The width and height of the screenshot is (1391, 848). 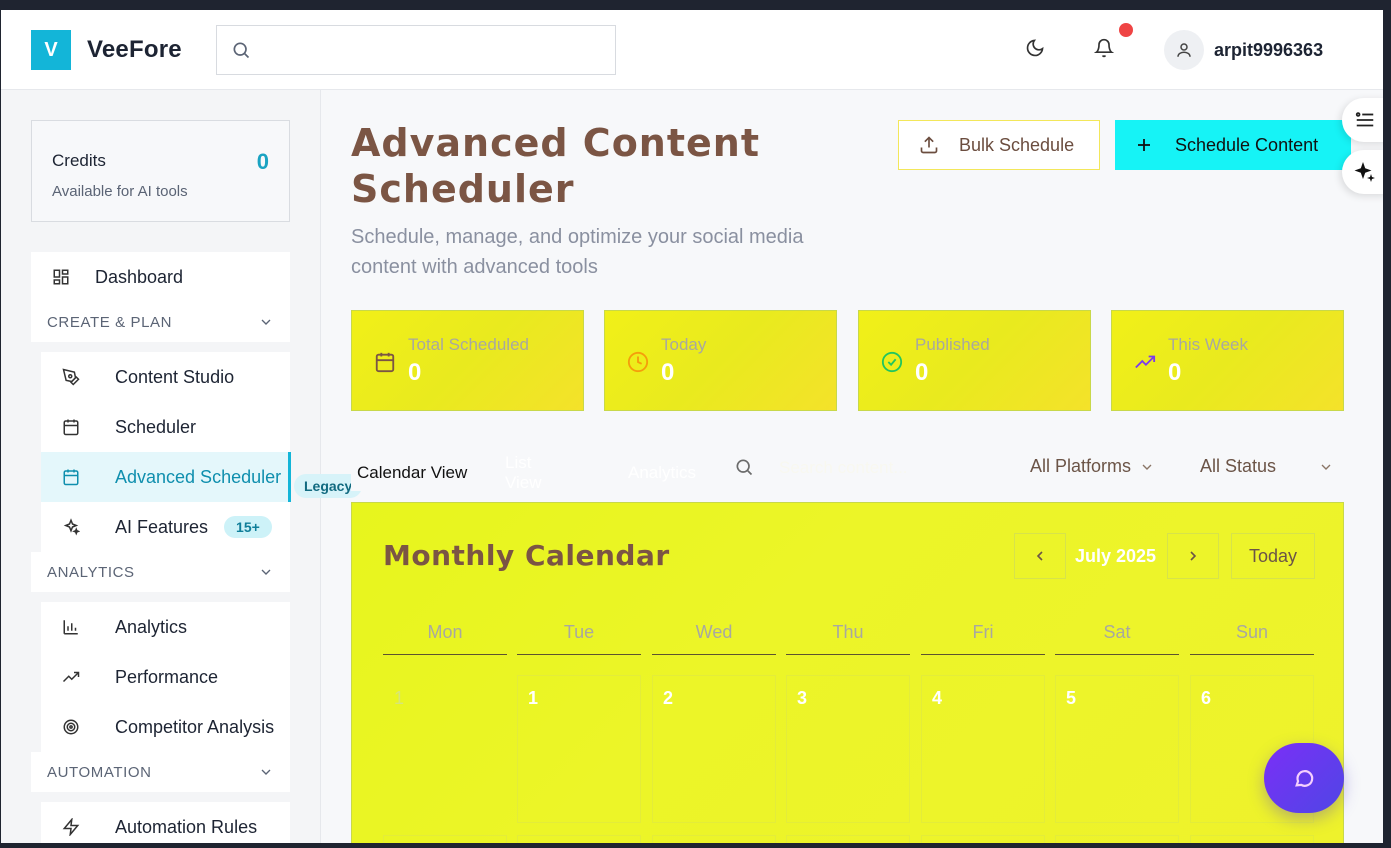 I want to click on weekday-header: Wed, so click(x=714, y=634).